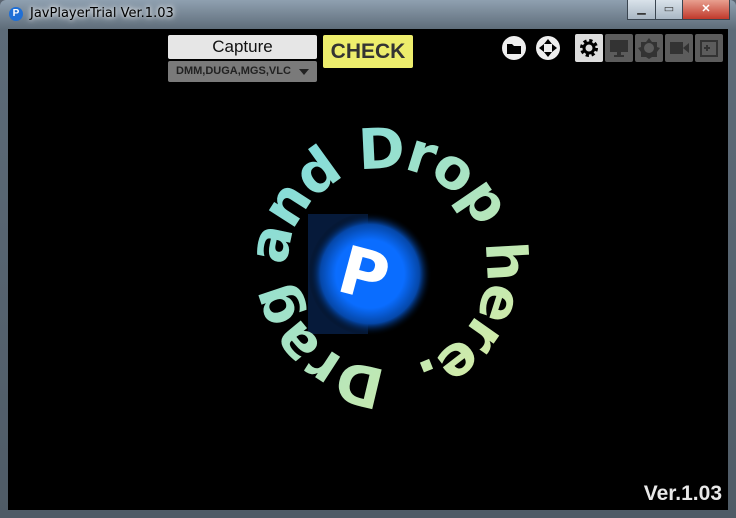  Describe the element at coordinates (641, 10) in the screenshot. I see `minimize-button: ▁` at that location.